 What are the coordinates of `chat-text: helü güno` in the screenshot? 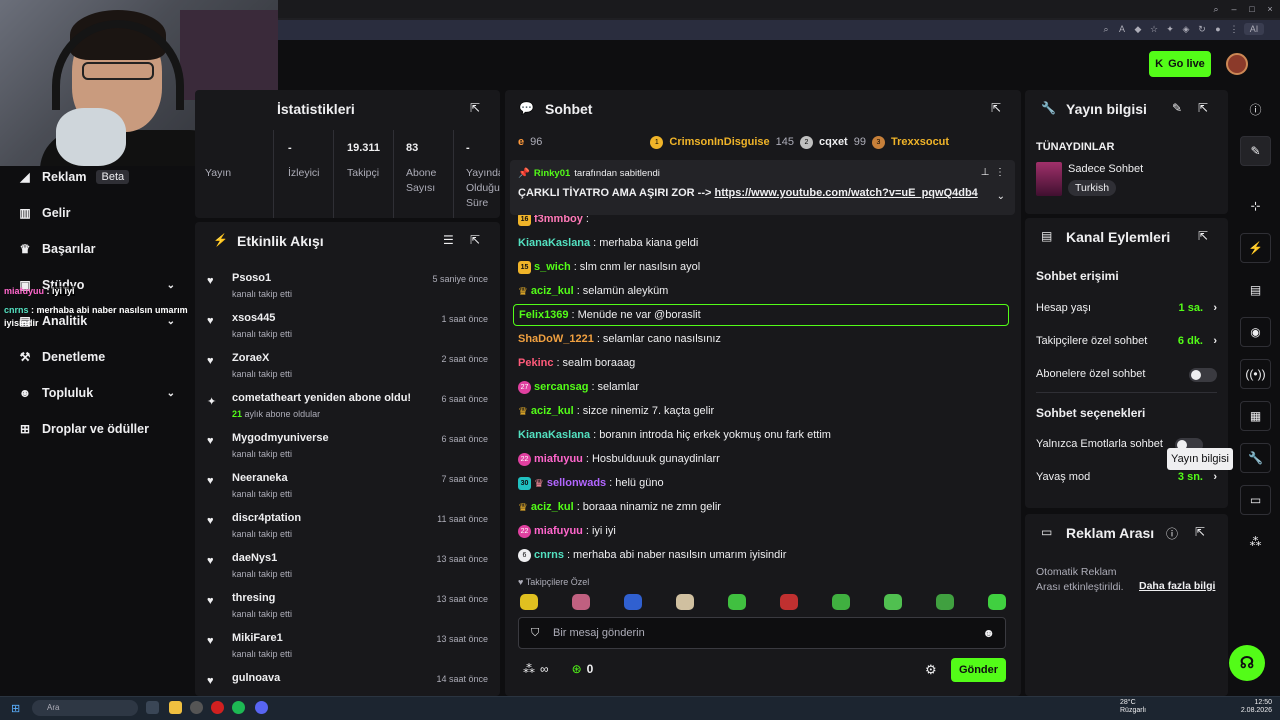 It's located at (639, 483).